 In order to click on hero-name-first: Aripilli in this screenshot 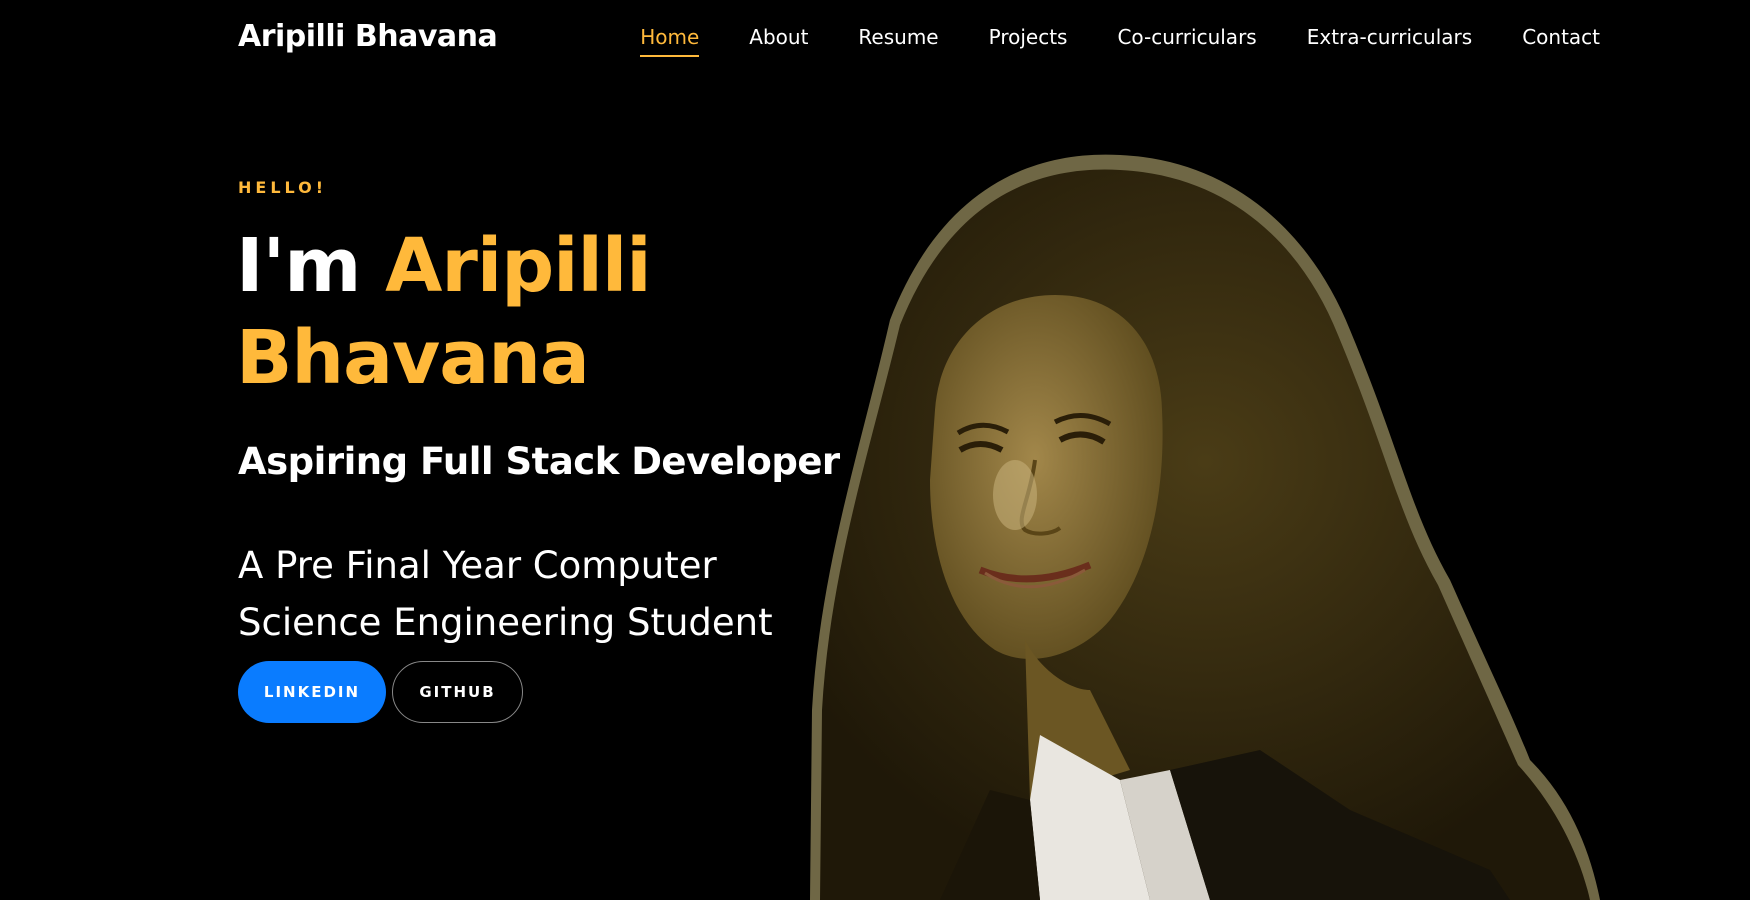, I will do `click(518, 266)`.